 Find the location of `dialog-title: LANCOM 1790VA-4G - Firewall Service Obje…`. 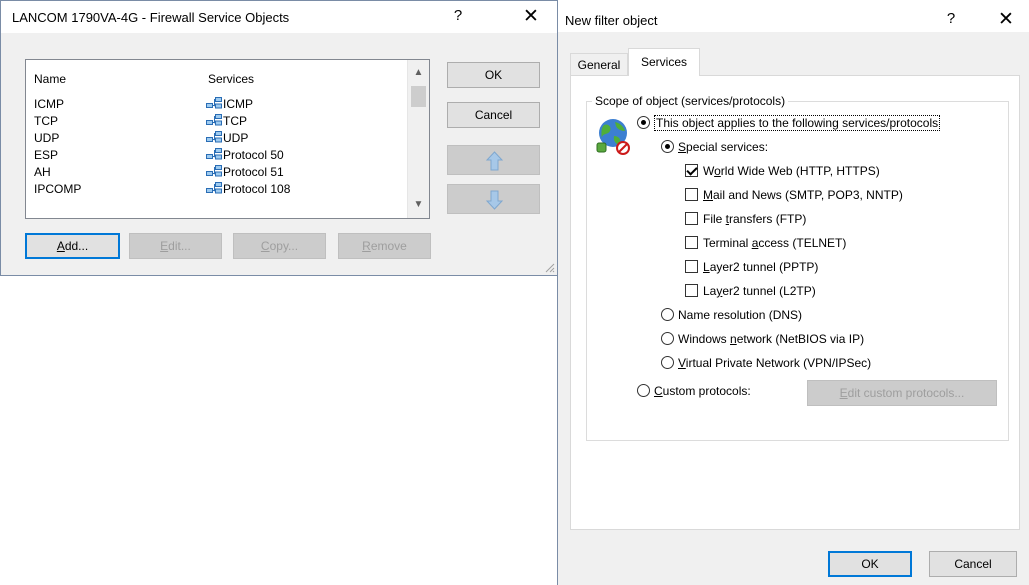

dialog-title: LANCOM 1790VA-4G - Firewall Service Obje… is located at coordinates (151, 17).